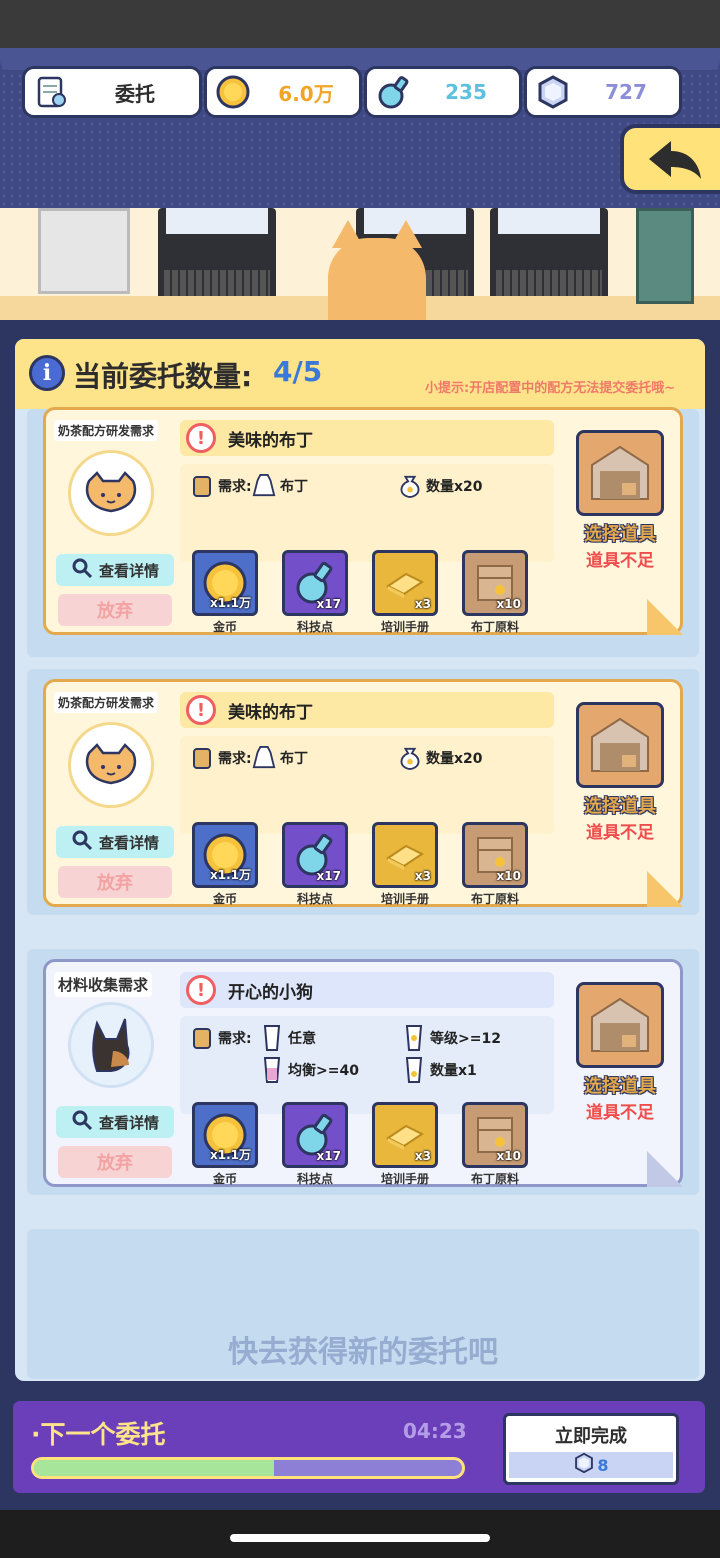  I want to click on bag-icon, so click(410, 486).